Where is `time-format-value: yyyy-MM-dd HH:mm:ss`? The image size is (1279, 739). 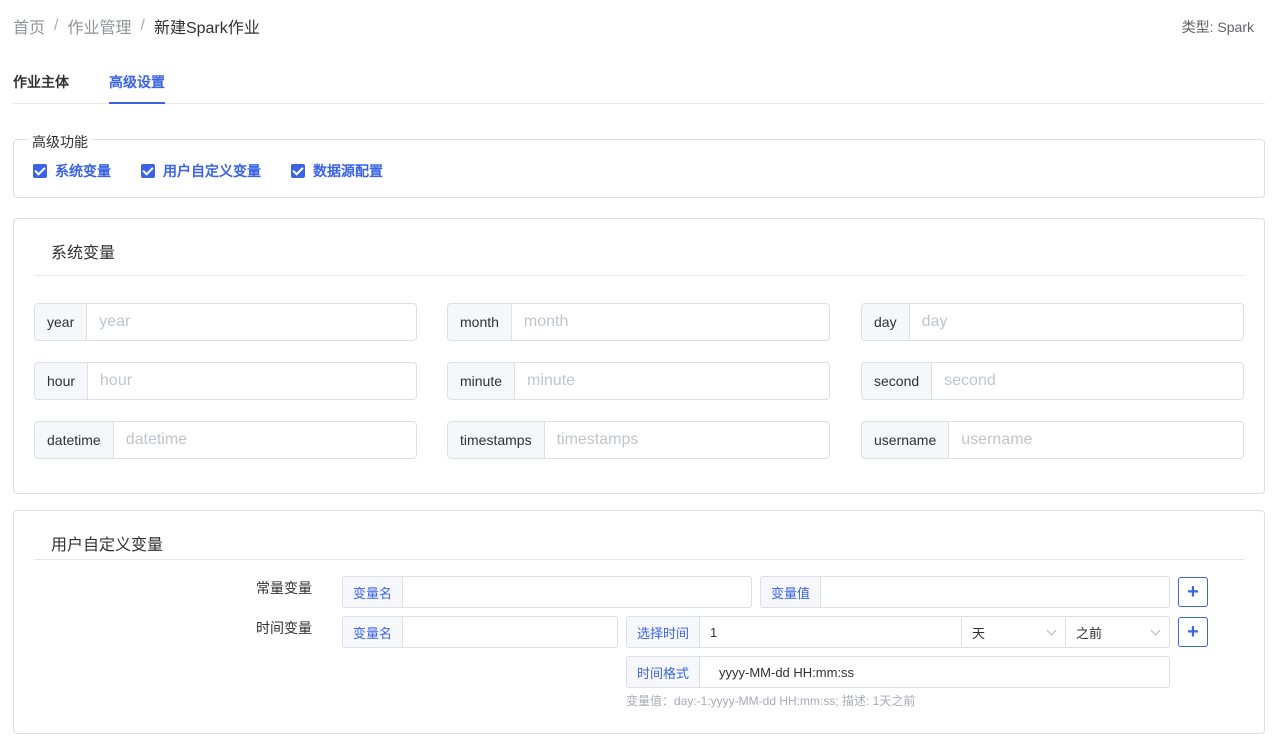 time-format-value: yyyy-MM-dd HH:mm:ss is located at coordinates (934, 672).